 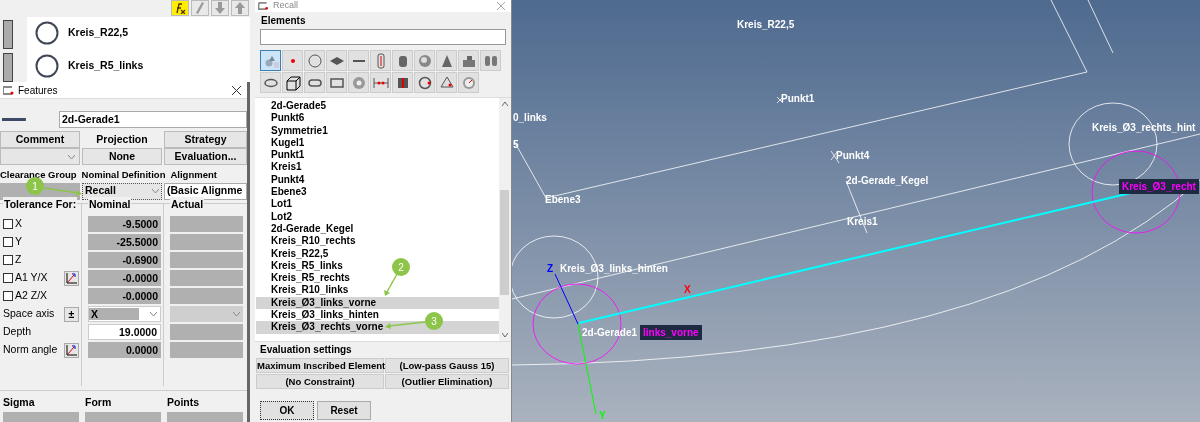 What do you see at coordinates (180, 8) in the screenshot?
I see `formula-button` at bounding box center [180, 8].